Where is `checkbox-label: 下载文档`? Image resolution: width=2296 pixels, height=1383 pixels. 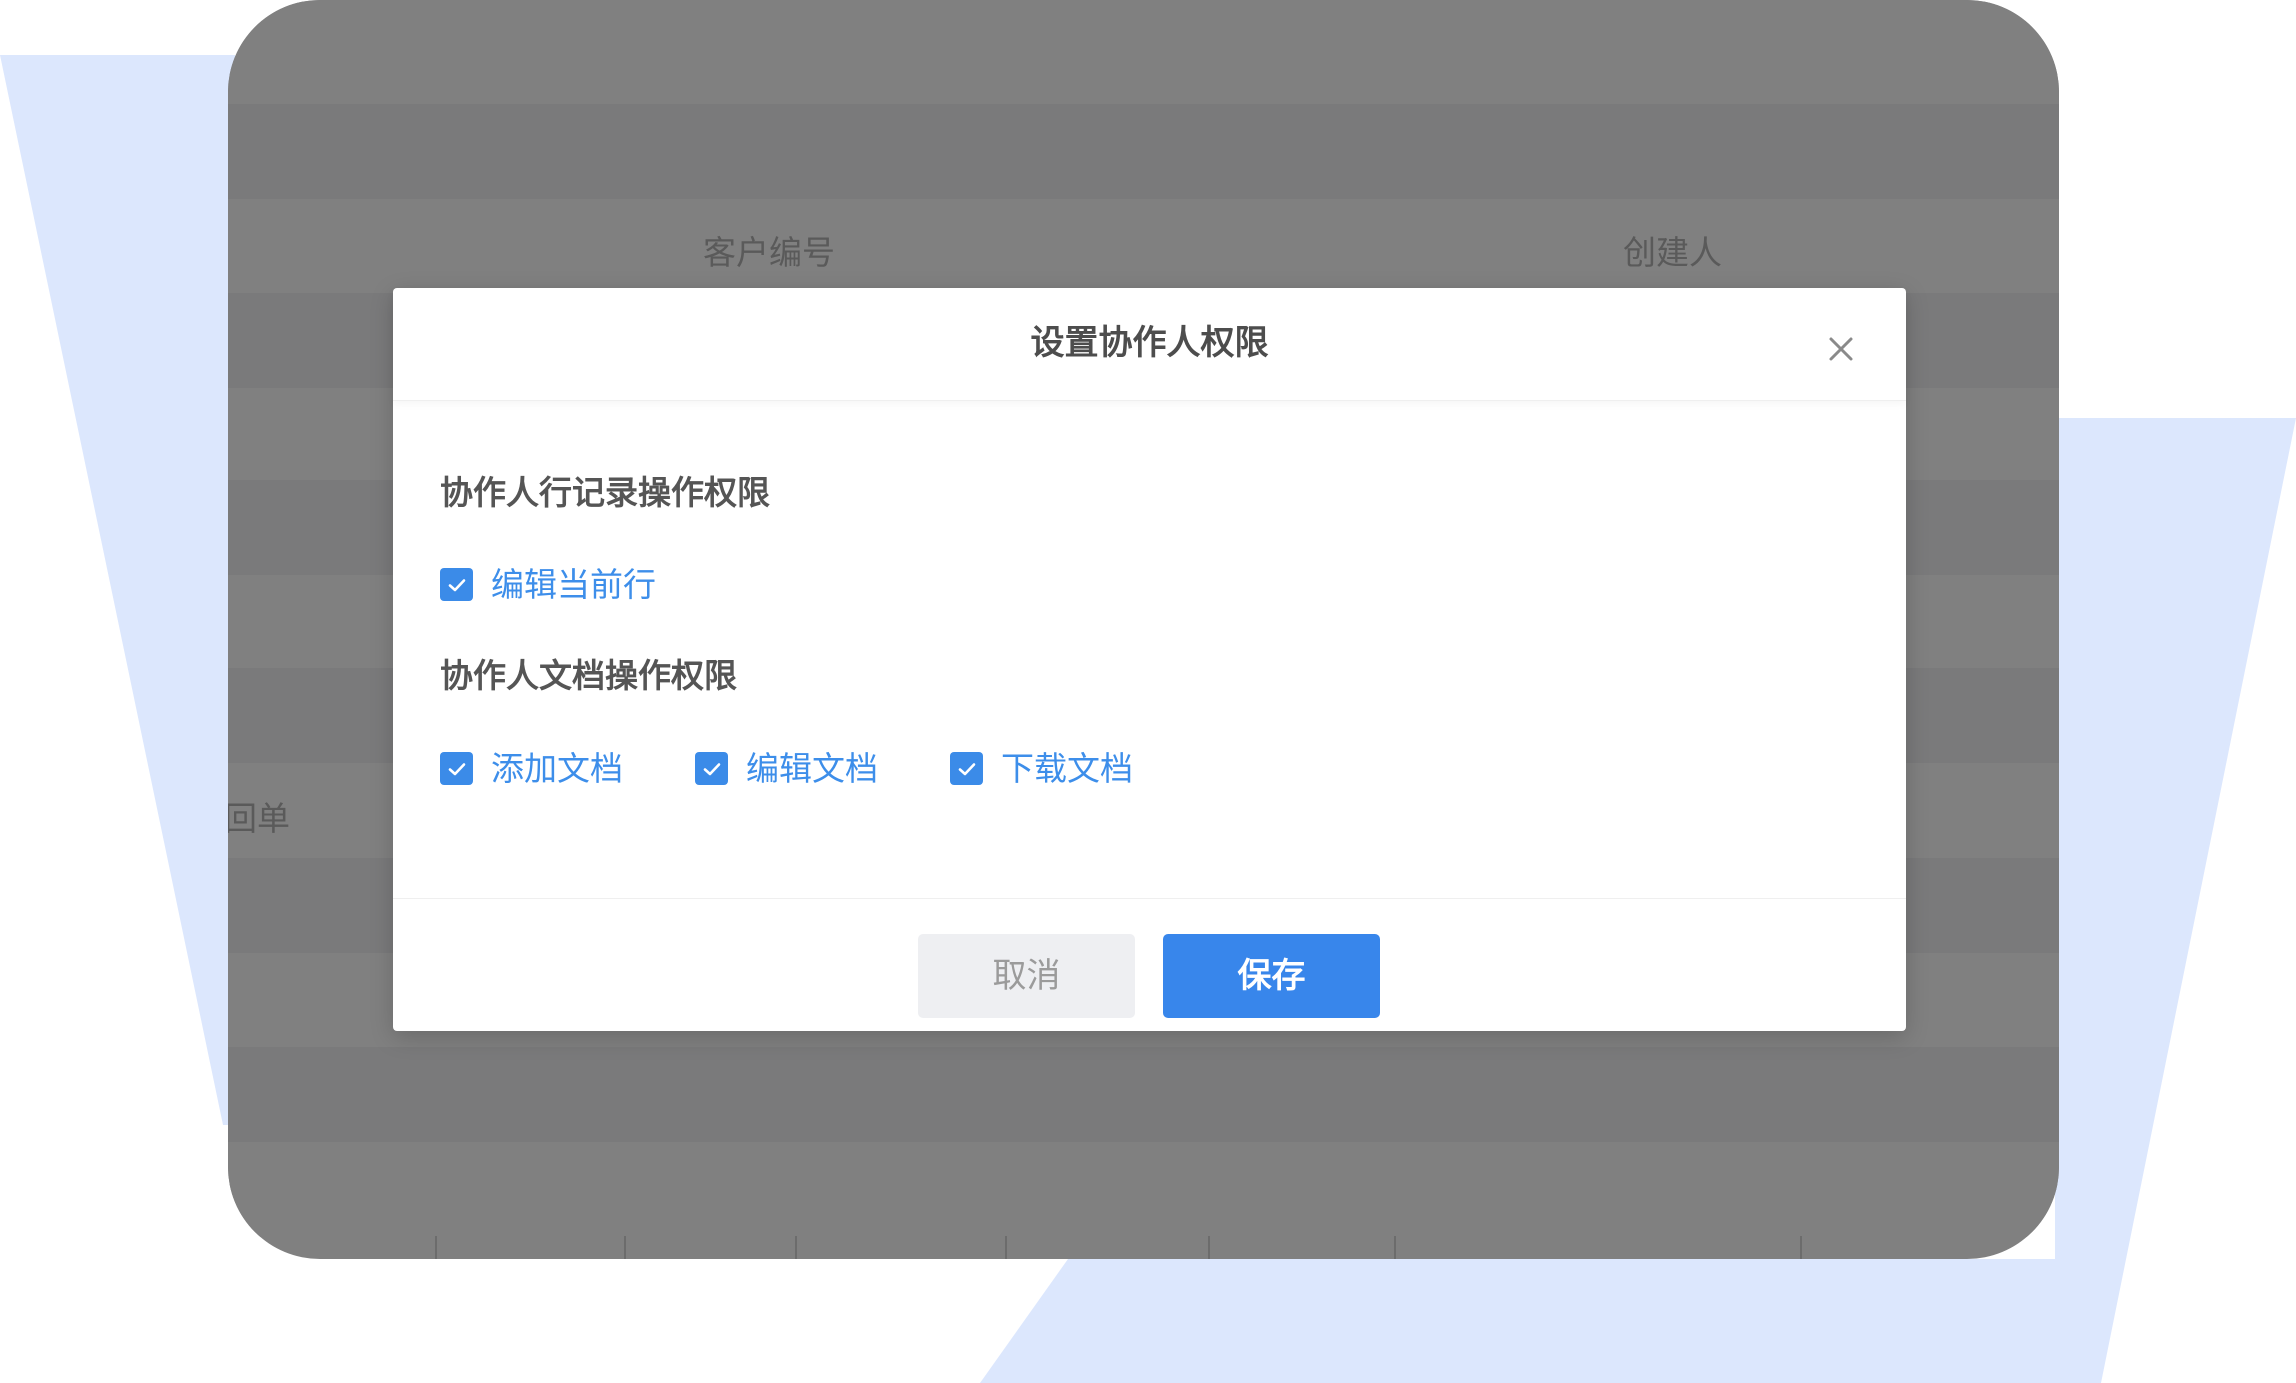 checkbox-label: 下载文档 is located at coordinates (1067, 768).